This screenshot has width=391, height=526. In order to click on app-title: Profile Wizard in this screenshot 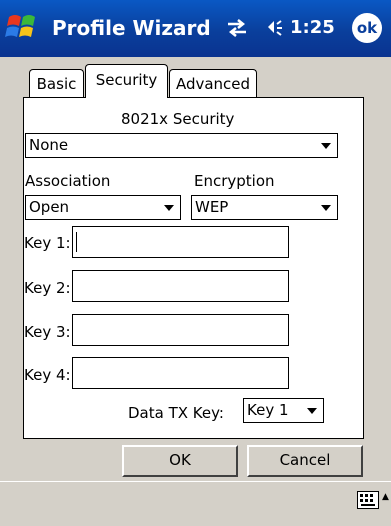, I will do `click(131, 28)`.